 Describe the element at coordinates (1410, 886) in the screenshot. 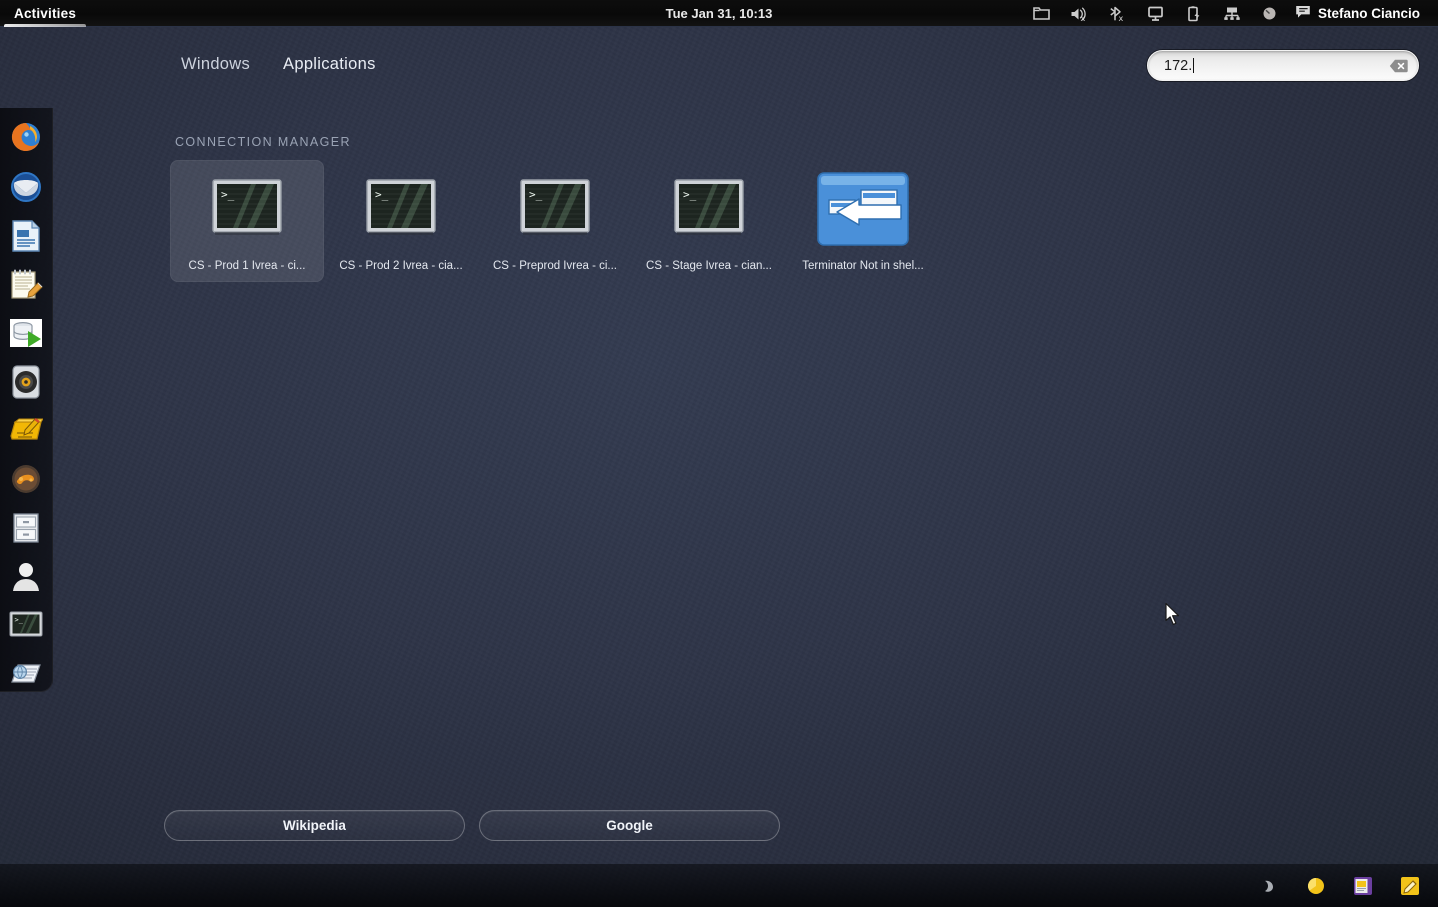

I see `yellow-note-edit-icon` at that location.